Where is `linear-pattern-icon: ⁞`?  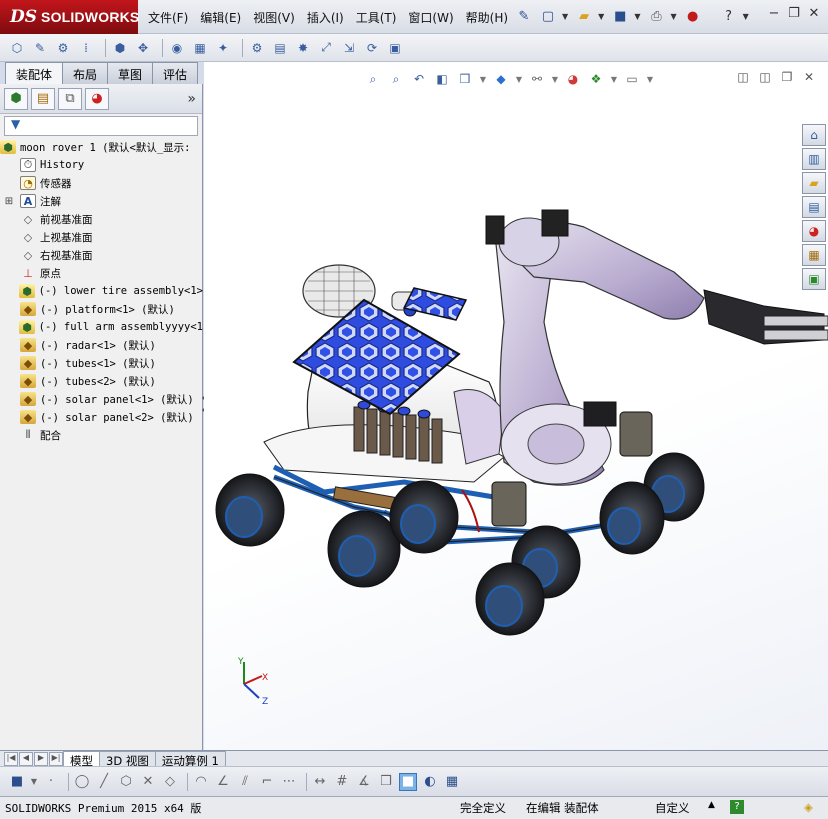 linear-pattern-icon: ⁞ is located at coordinates (86, 48).